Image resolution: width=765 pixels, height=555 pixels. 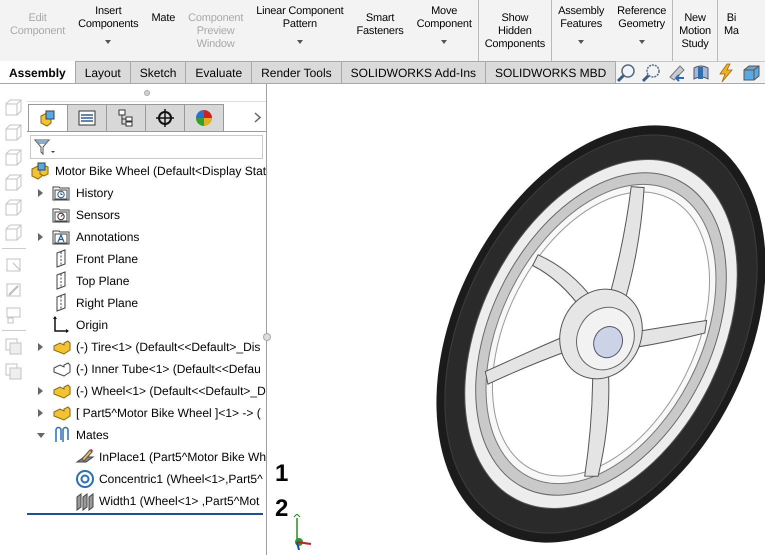 What do you see at coordinates (92, 435) in the screenshot?
I see `tree-item: Mates` at bounding box center [92, 435].